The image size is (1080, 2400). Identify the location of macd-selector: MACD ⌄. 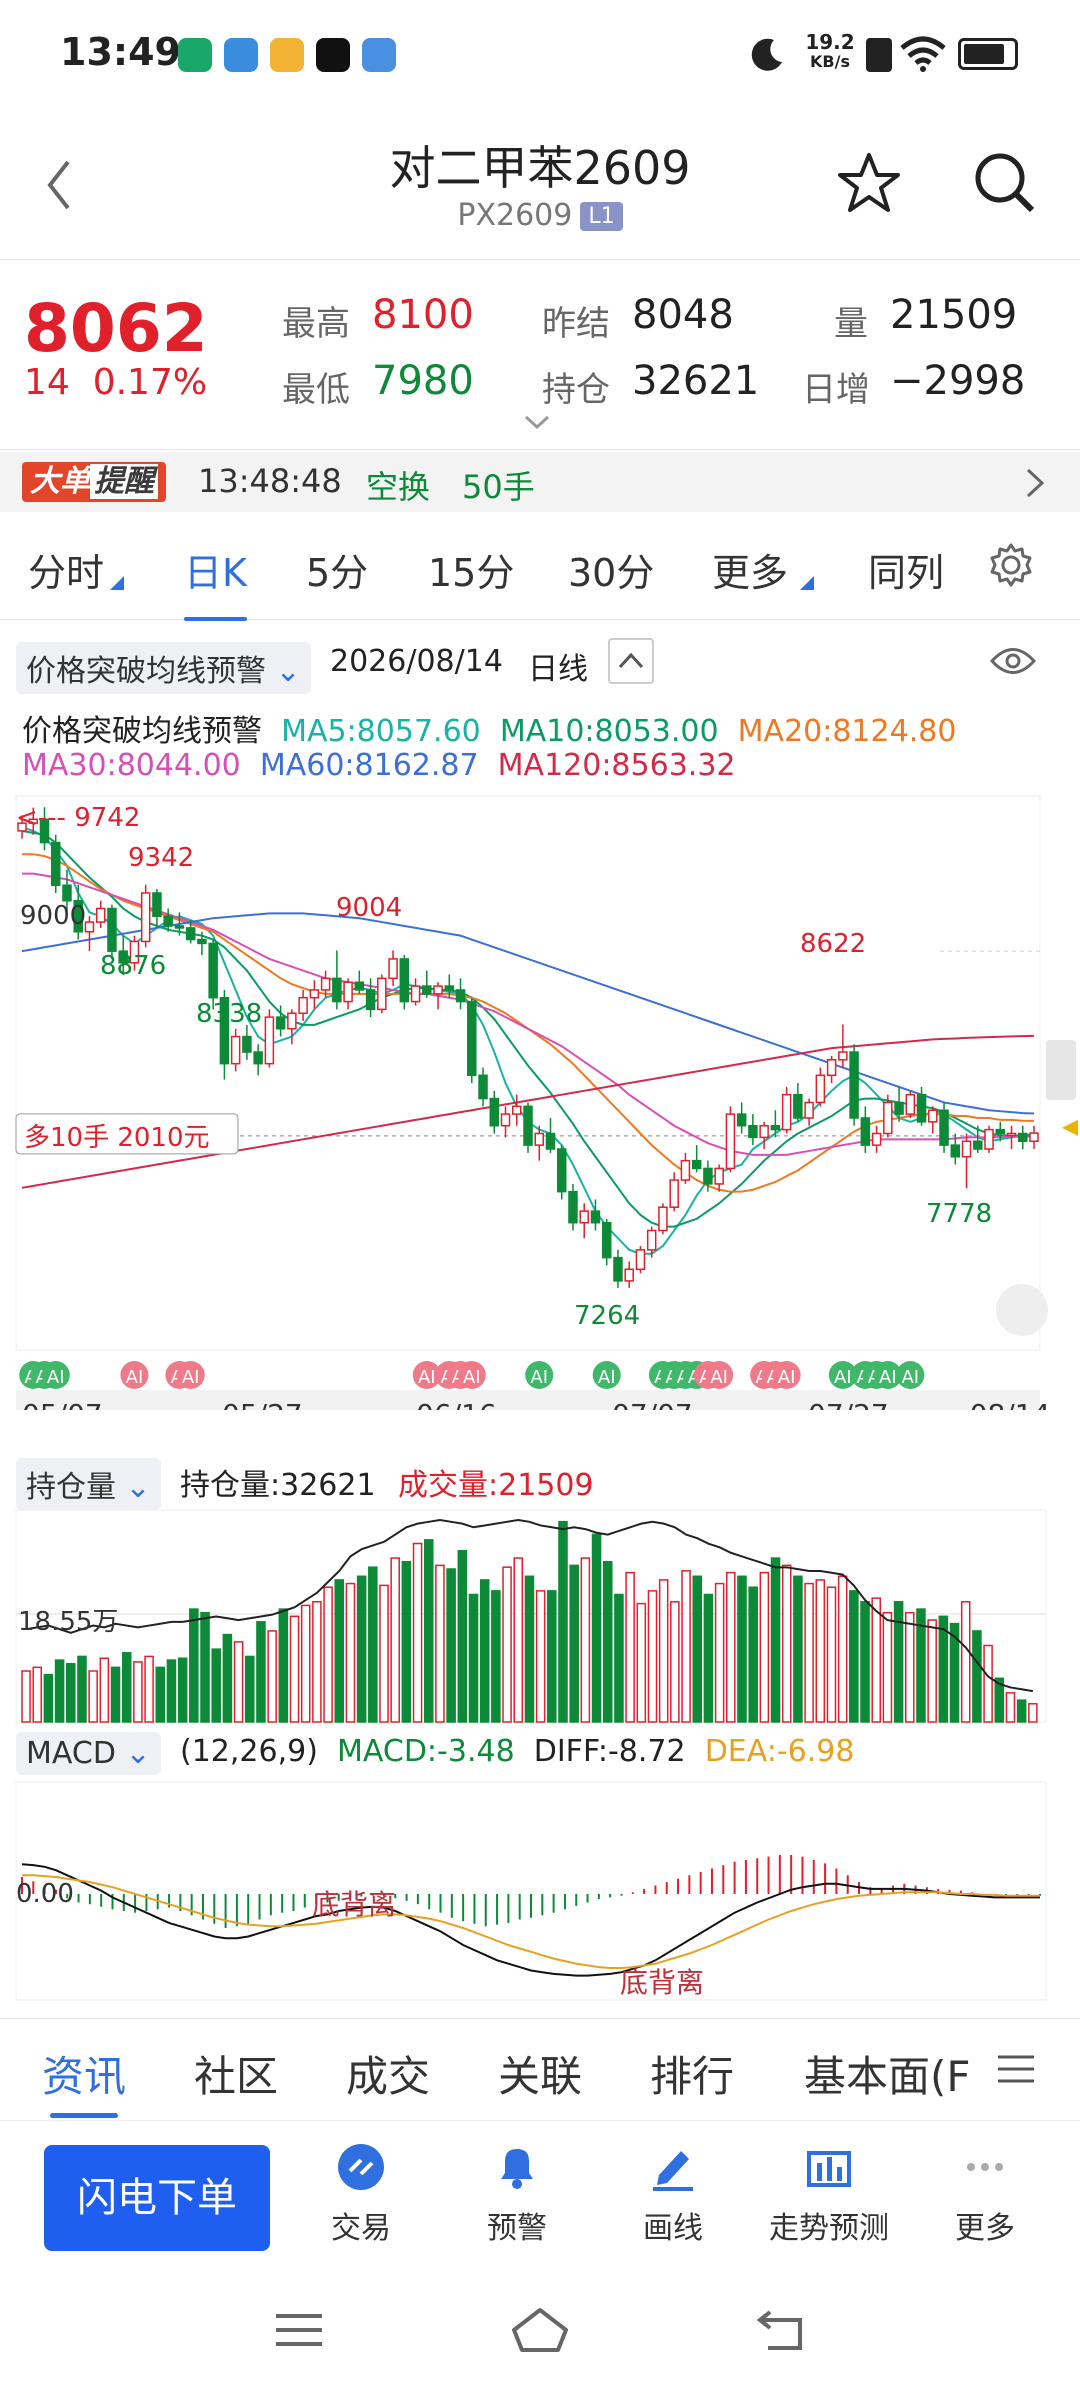
(88, 1753).